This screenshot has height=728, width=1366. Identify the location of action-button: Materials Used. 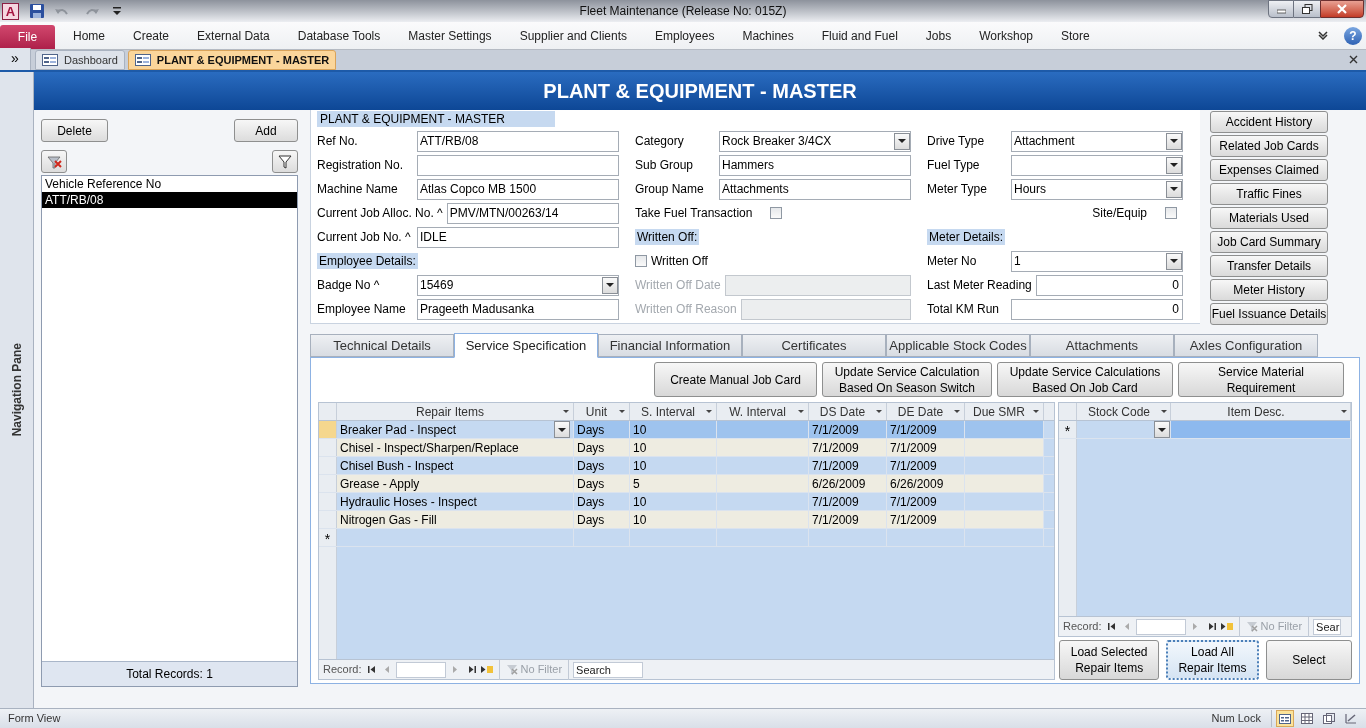
(1269, 218).